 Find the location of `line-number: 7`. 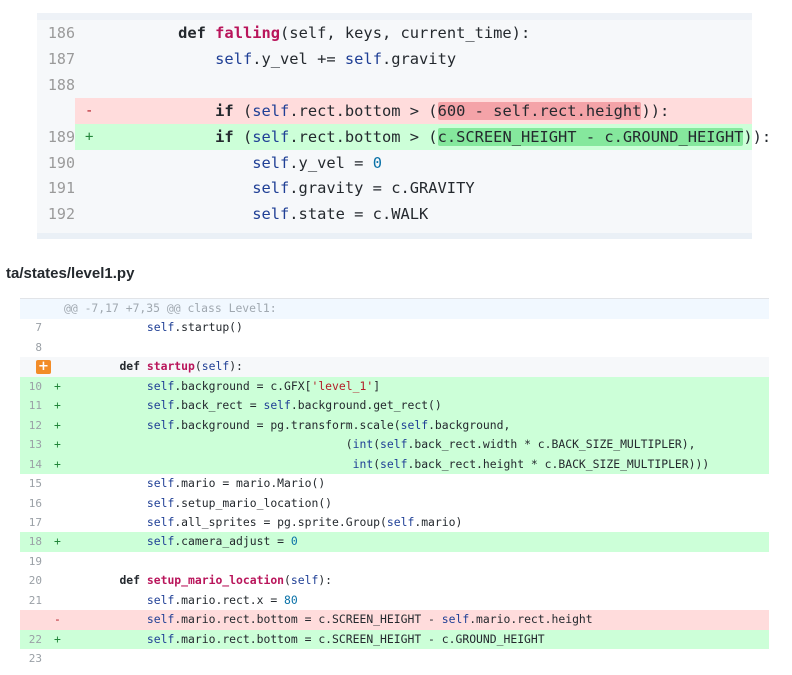

line-number: 7 is located at coordinates (31, 328).